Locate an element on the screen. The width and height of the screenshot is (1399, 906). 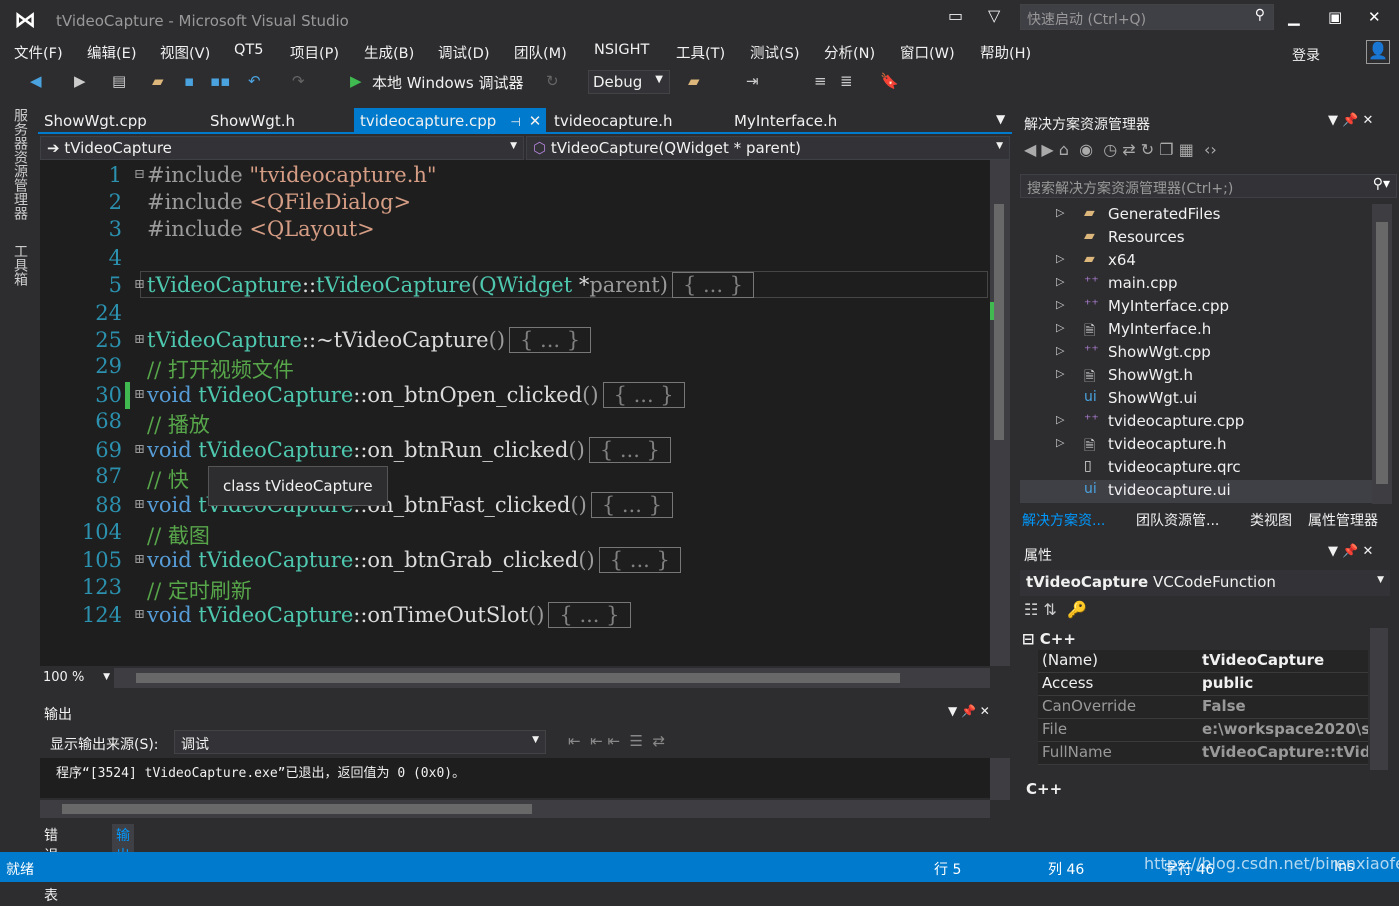
tree-item: ui ShowWgt.ui is located at coordinates (1196, 399).